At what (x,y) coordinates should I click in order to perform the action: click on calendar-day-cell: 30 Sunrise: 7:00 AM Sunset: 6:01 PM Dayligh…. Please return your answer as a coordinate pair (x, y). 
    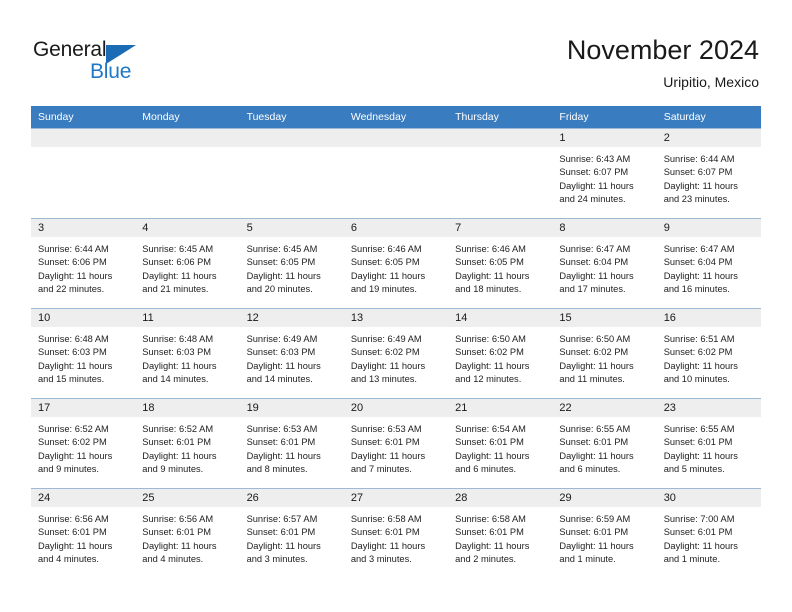
    Looking at the image, I should click on (708, 533).